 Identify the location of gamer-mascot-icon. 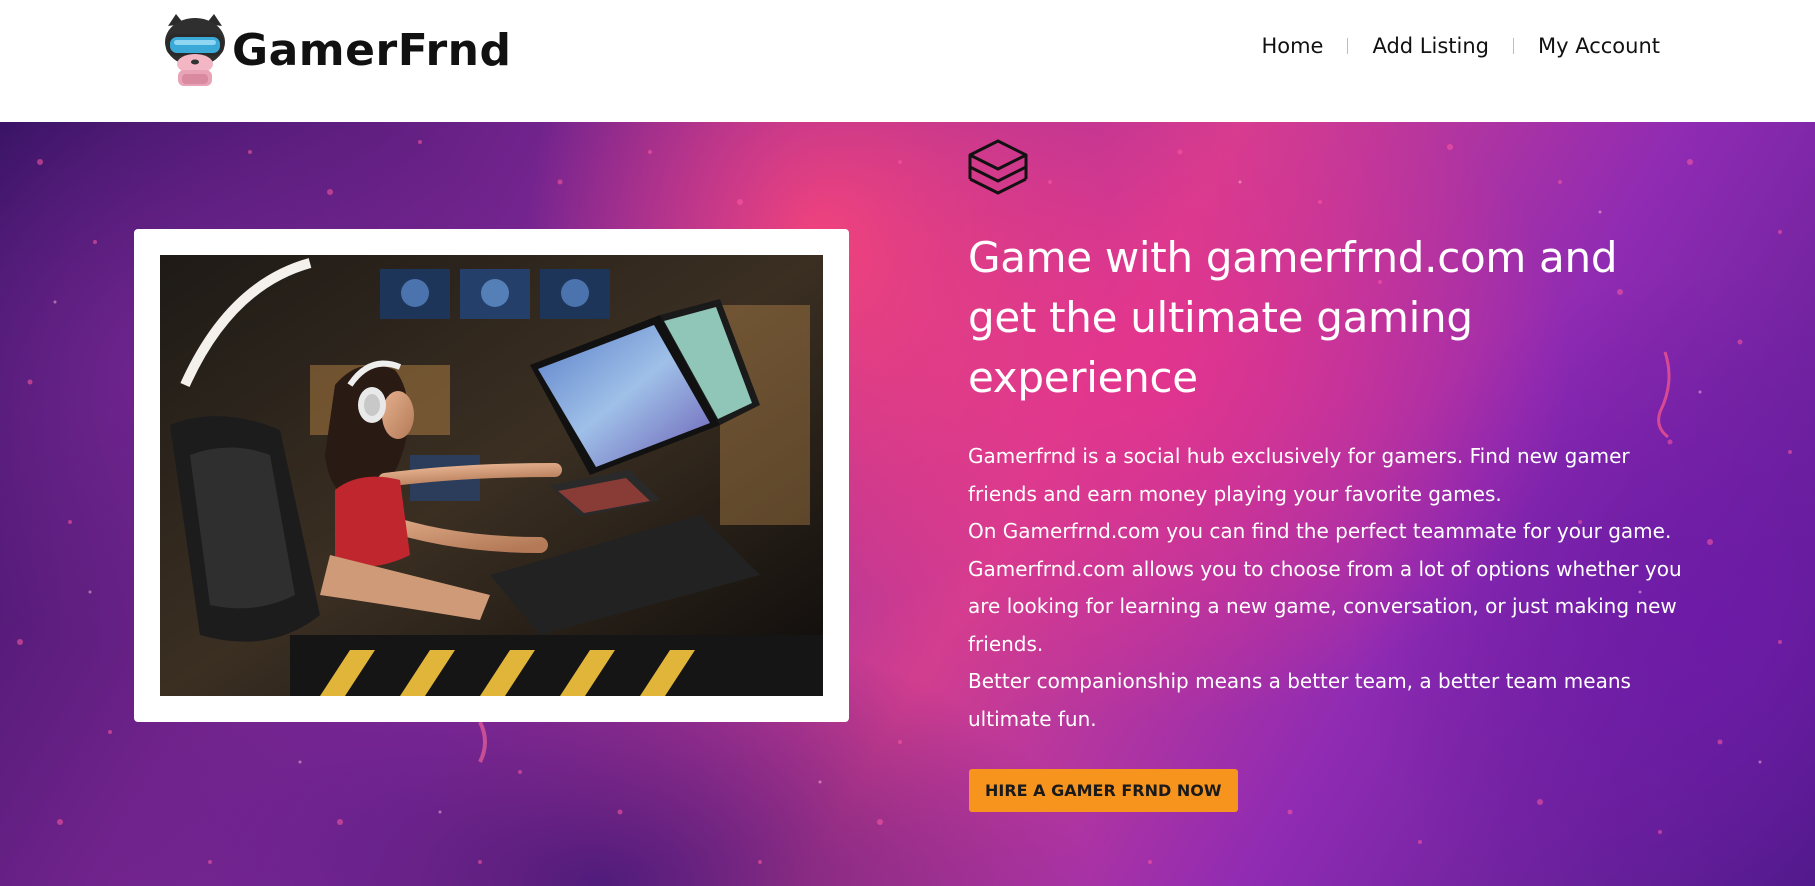
(195, 50).